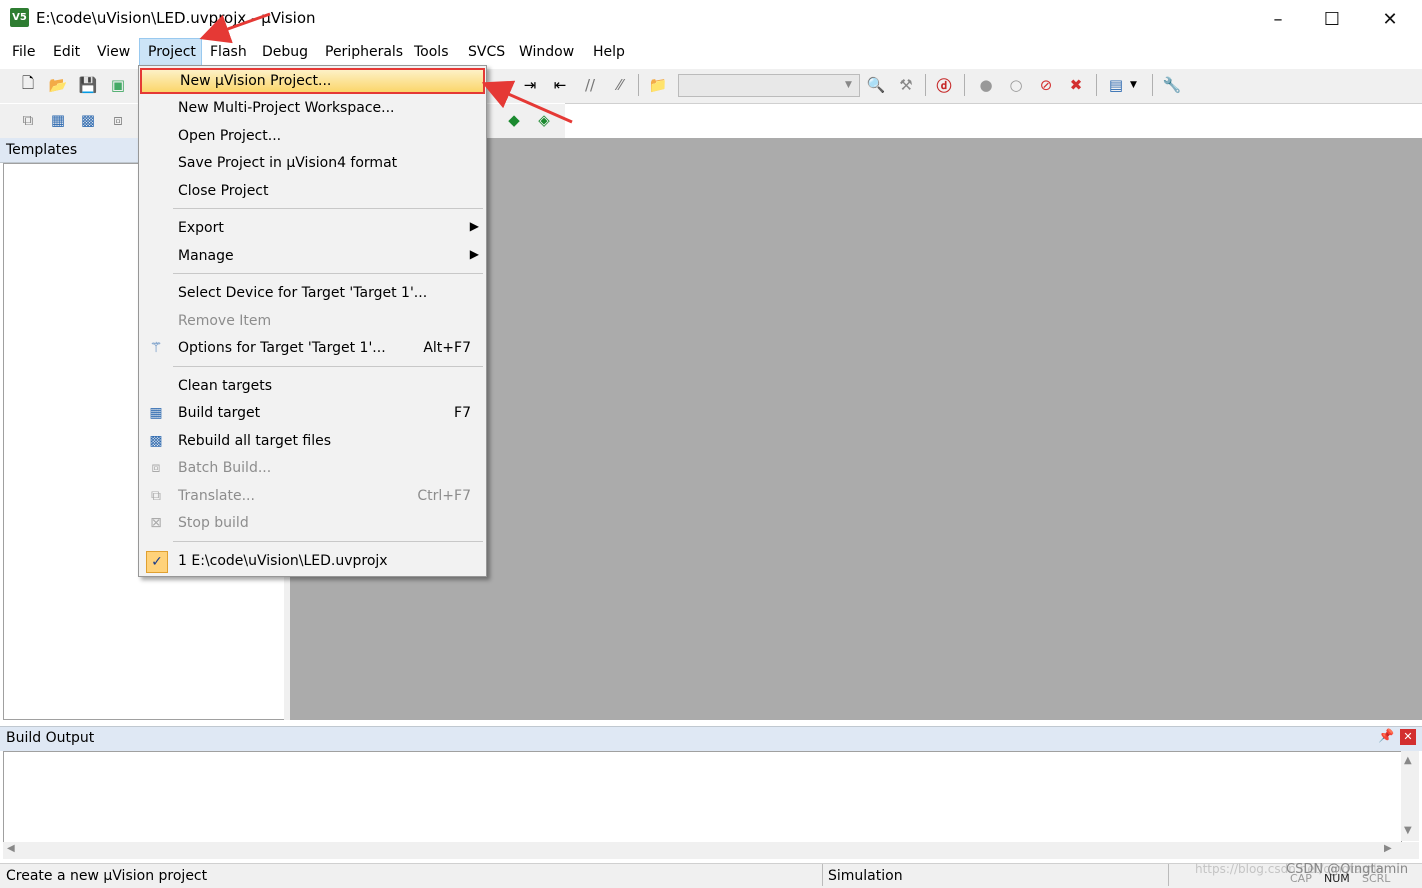  Describe the element at coordinates (235, 28) in the screenshot. I see `arrow-to-project-menu` at that location.